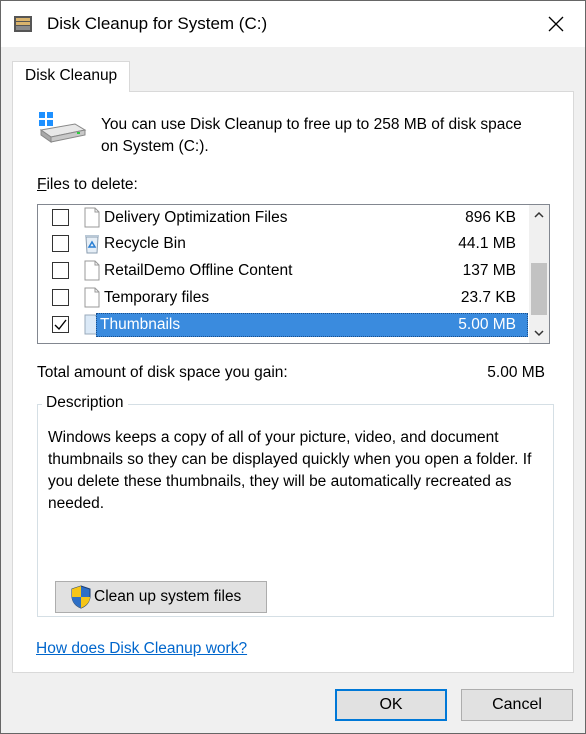 The height and width of the screenshot is (734, 586). I want to click on checkbox-thumbnails, so click(60, 324).